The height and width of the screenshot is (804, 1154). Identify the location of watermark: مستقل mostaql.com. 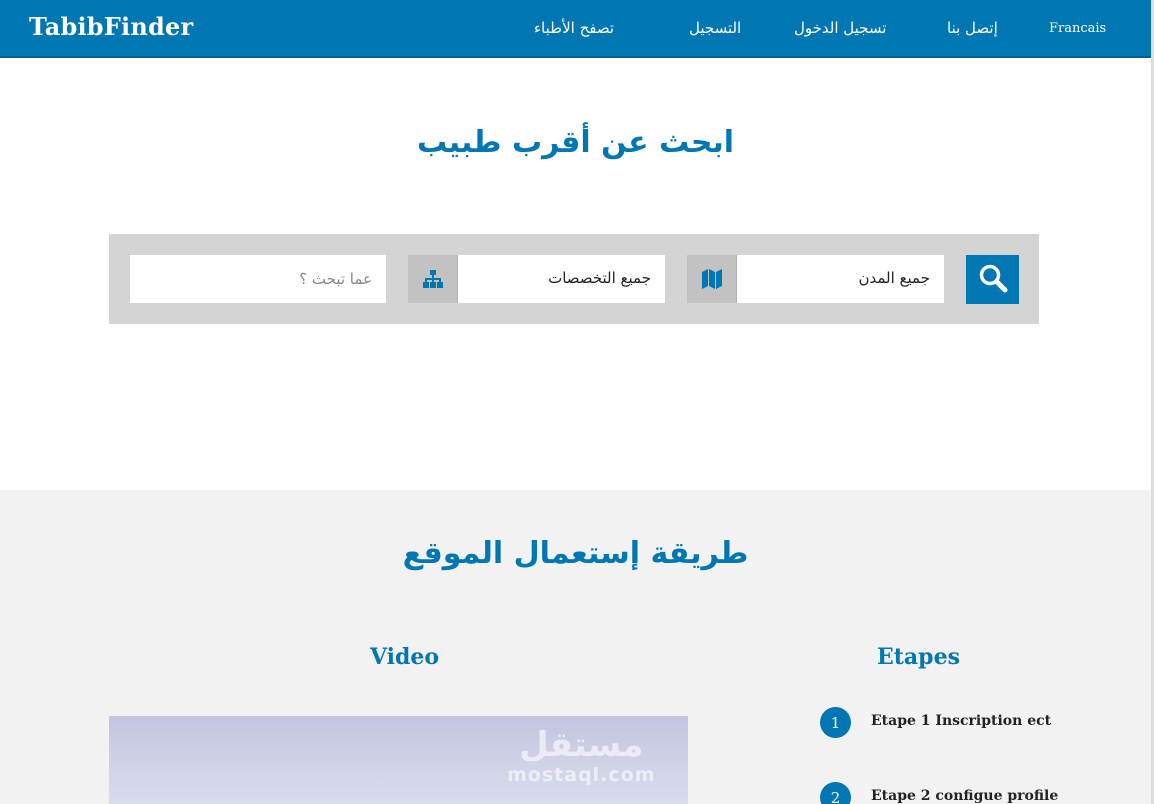
(581, 756).